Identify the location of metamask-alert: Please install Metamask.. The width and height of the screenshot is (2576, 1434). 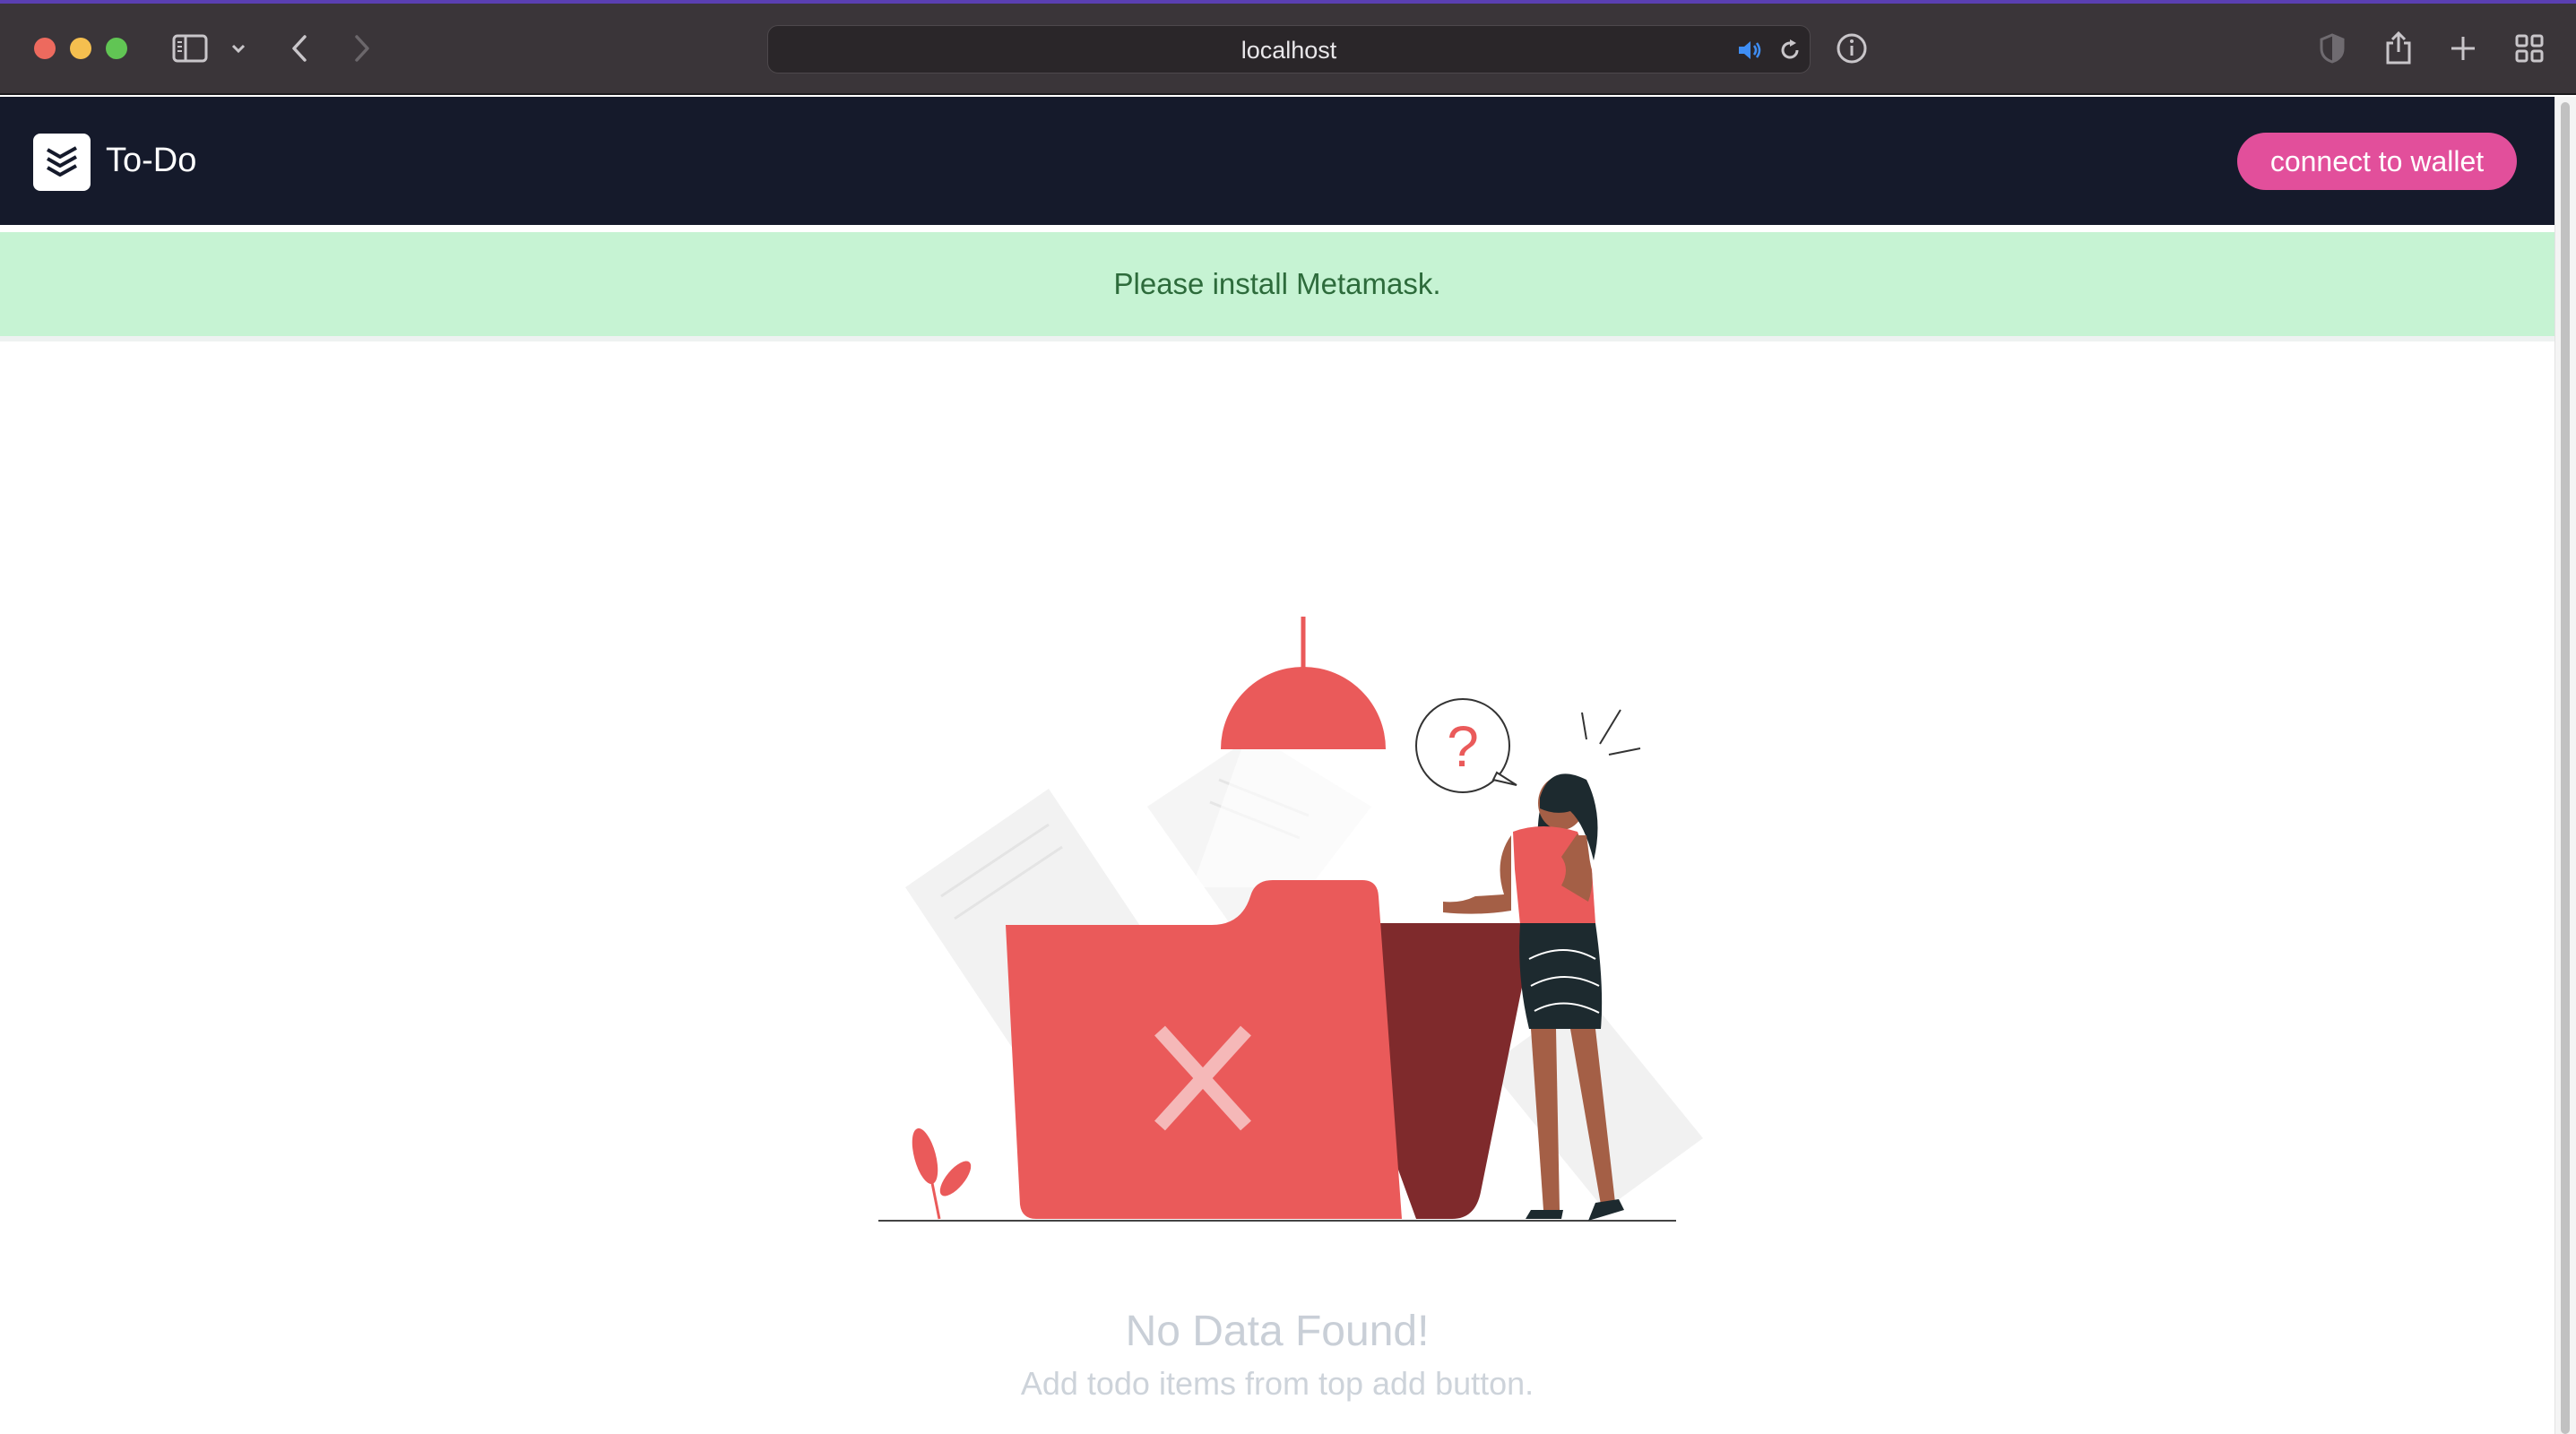
(1277, 284).